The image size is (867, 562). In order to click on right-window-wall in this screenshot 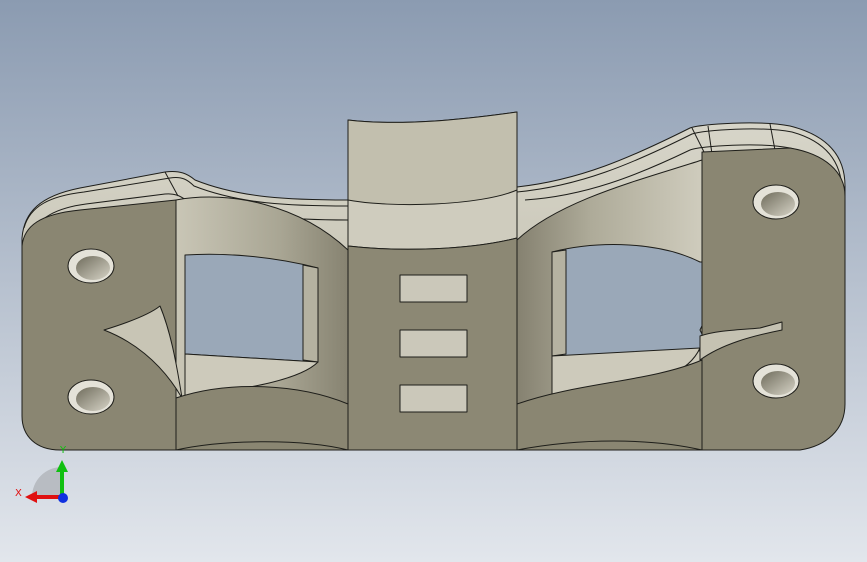, I will do `click(559, 303)`.